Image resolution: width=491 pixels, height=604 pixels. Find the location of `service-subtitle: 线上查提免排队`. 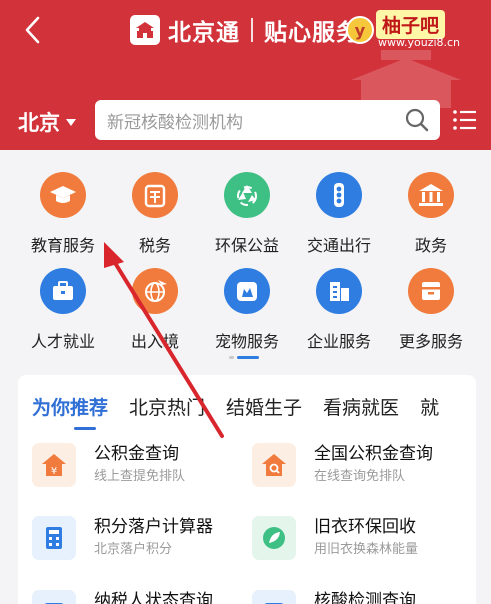

service-subtitle: 线上查提免排队 is located at coordinates (140, 476).